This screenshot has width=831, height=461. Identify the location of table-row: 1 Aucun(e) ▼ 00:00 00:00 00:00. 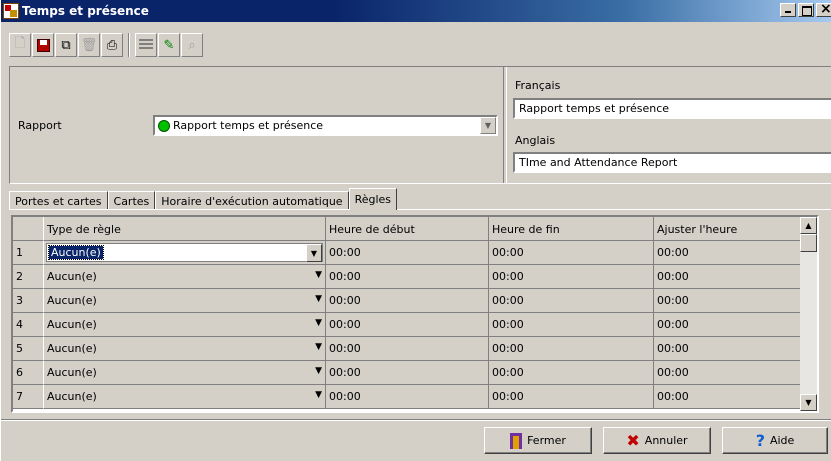
(415, 253).